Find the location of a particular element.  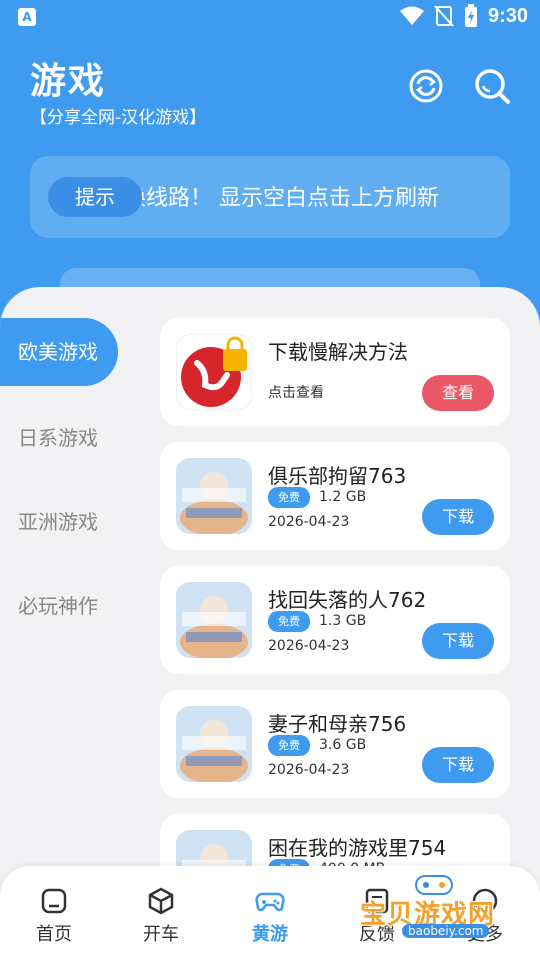

nav-home: 首页 is located at coordinates (54, 916).